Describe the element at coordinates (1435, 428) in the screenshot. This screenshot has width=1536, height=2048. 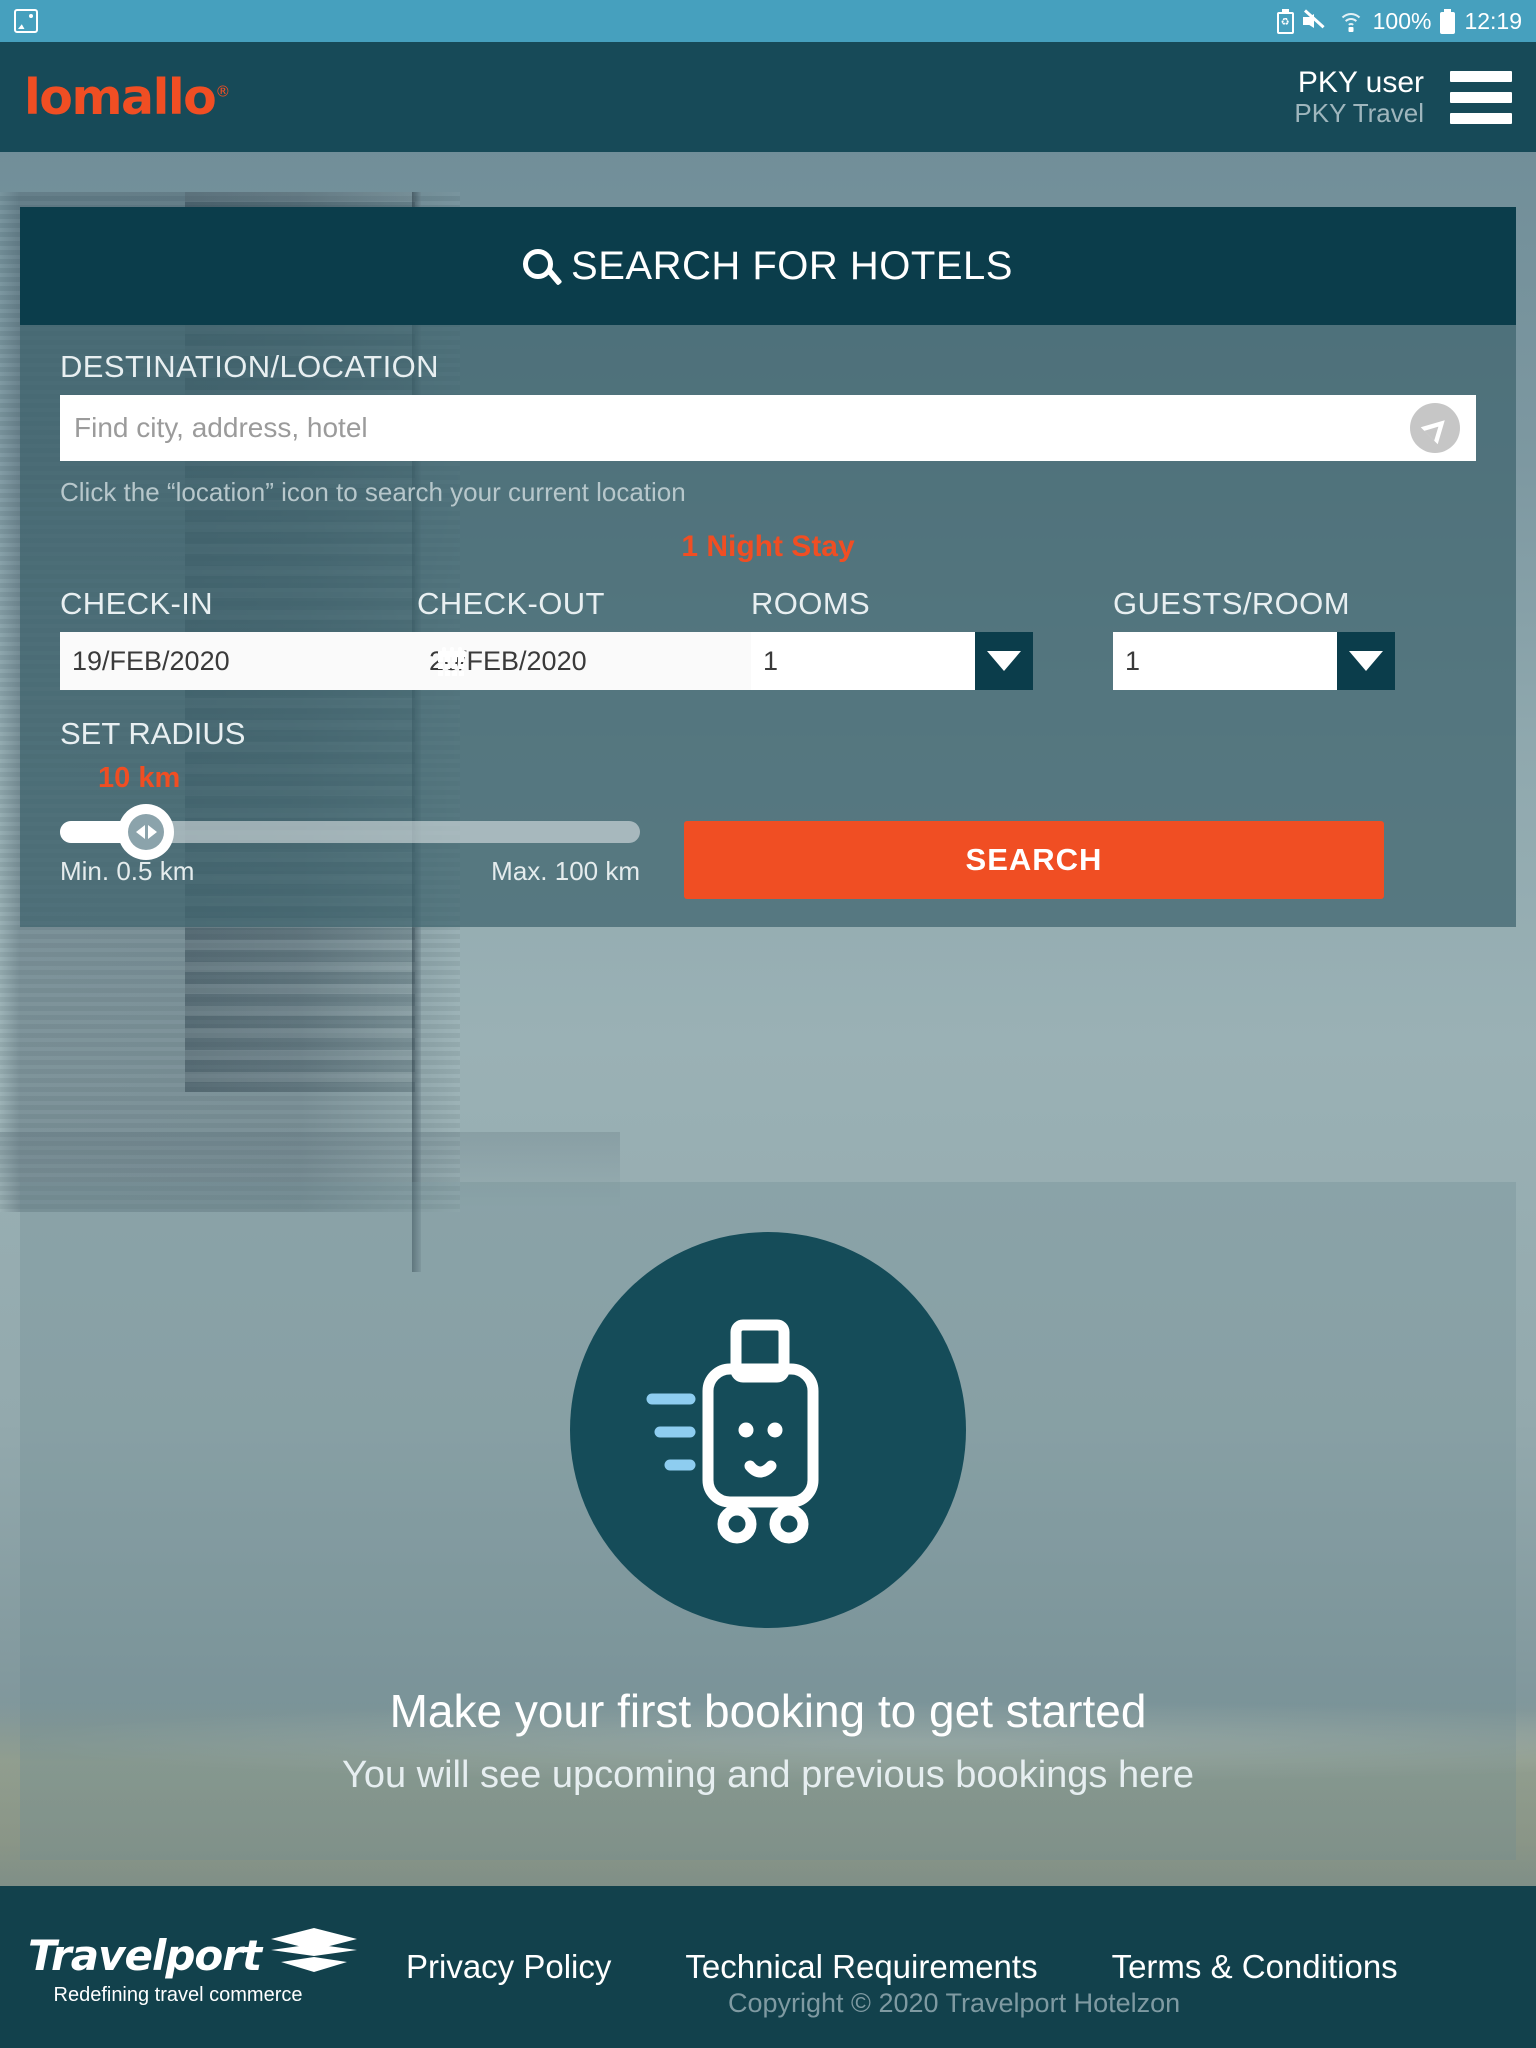
I see `navigation-arrow-icon` at that location.